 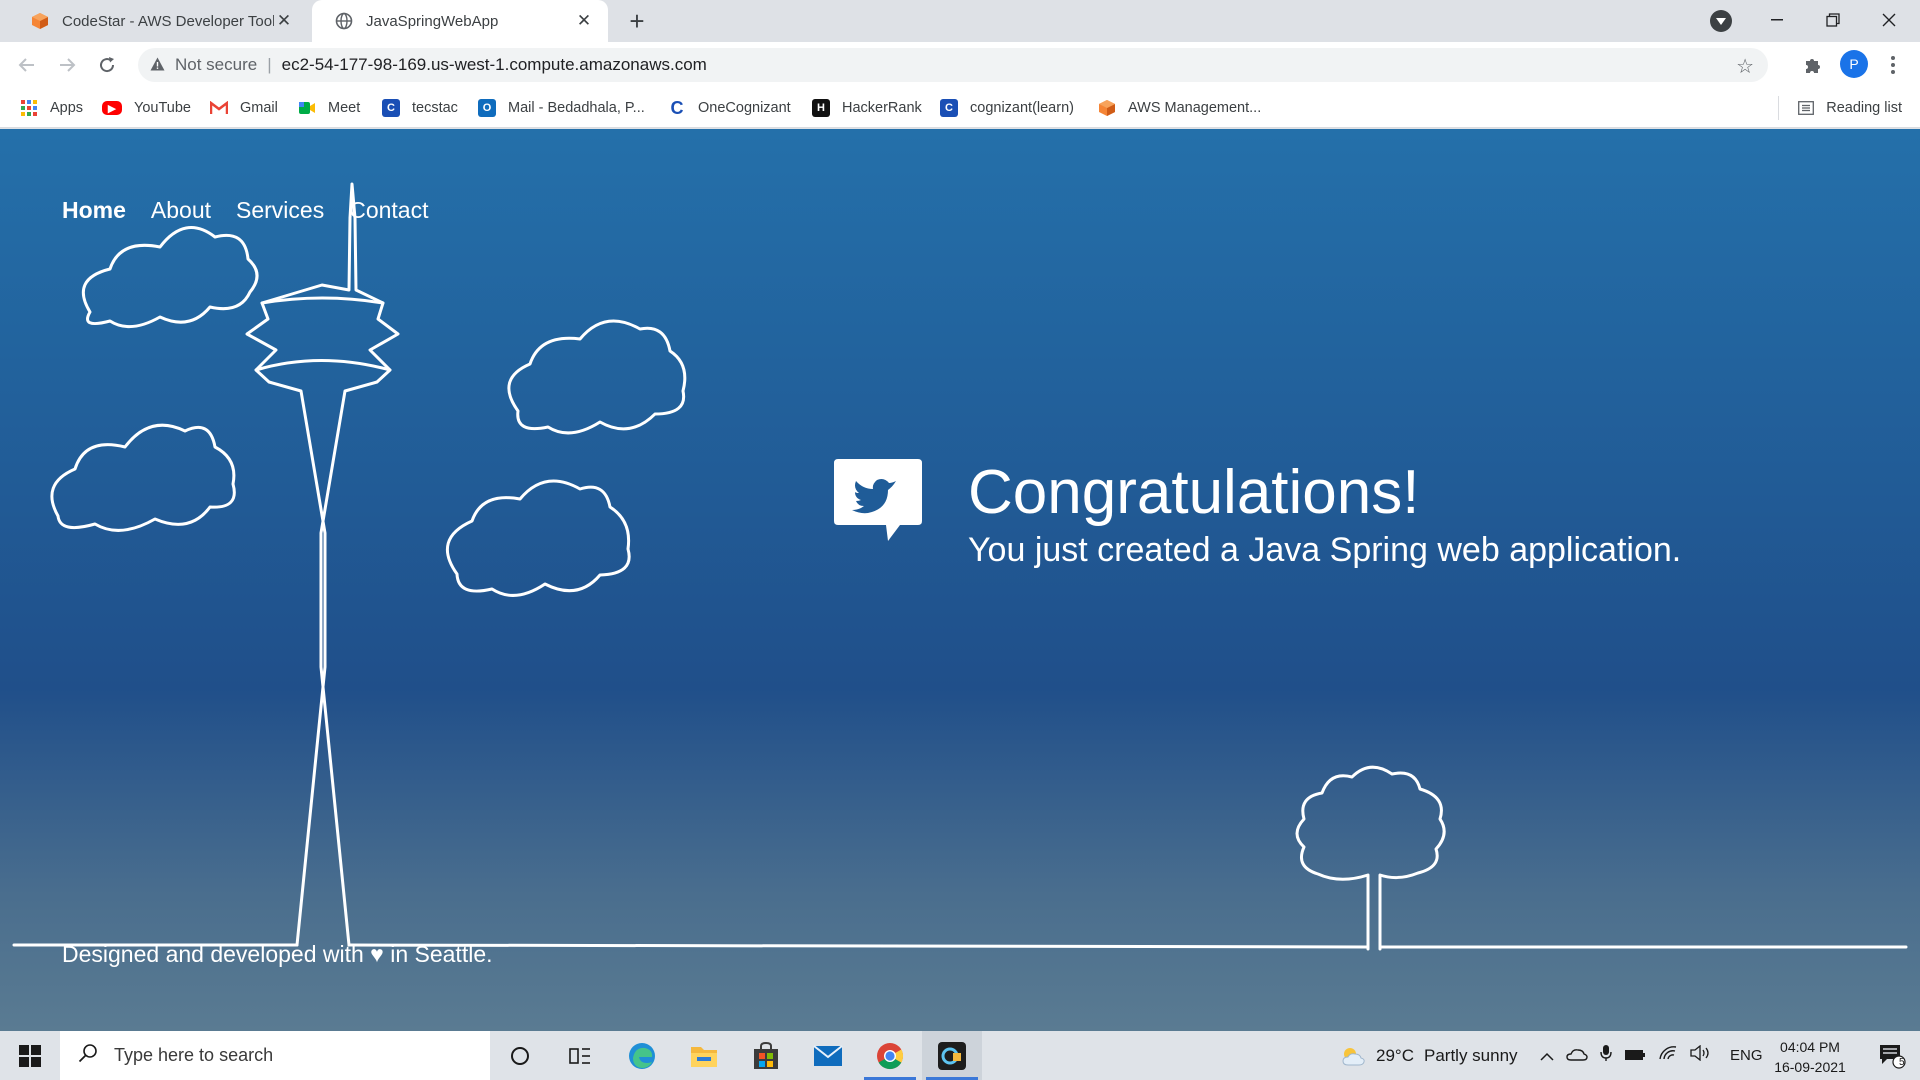 I want to click on speaker-icon, so click(x=1701, y=1055).